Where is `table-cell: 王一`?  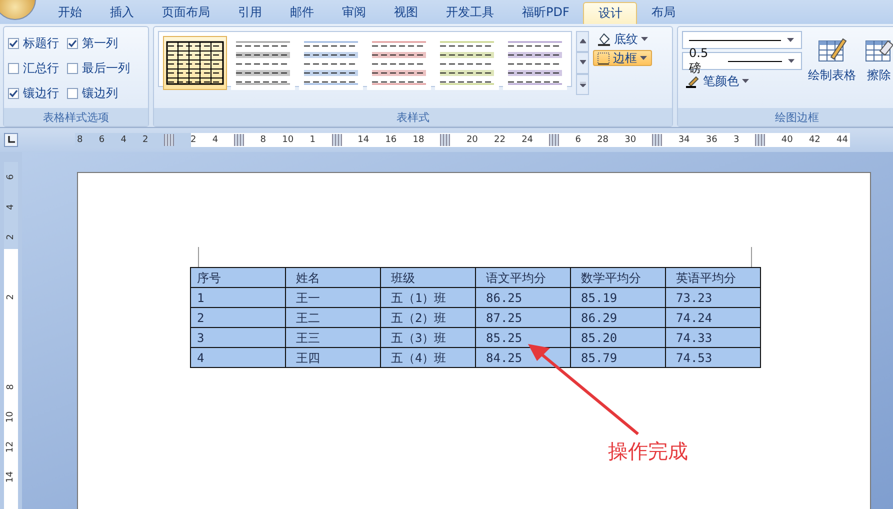 table-cell: 王一 is located at coordinates (333, 298).